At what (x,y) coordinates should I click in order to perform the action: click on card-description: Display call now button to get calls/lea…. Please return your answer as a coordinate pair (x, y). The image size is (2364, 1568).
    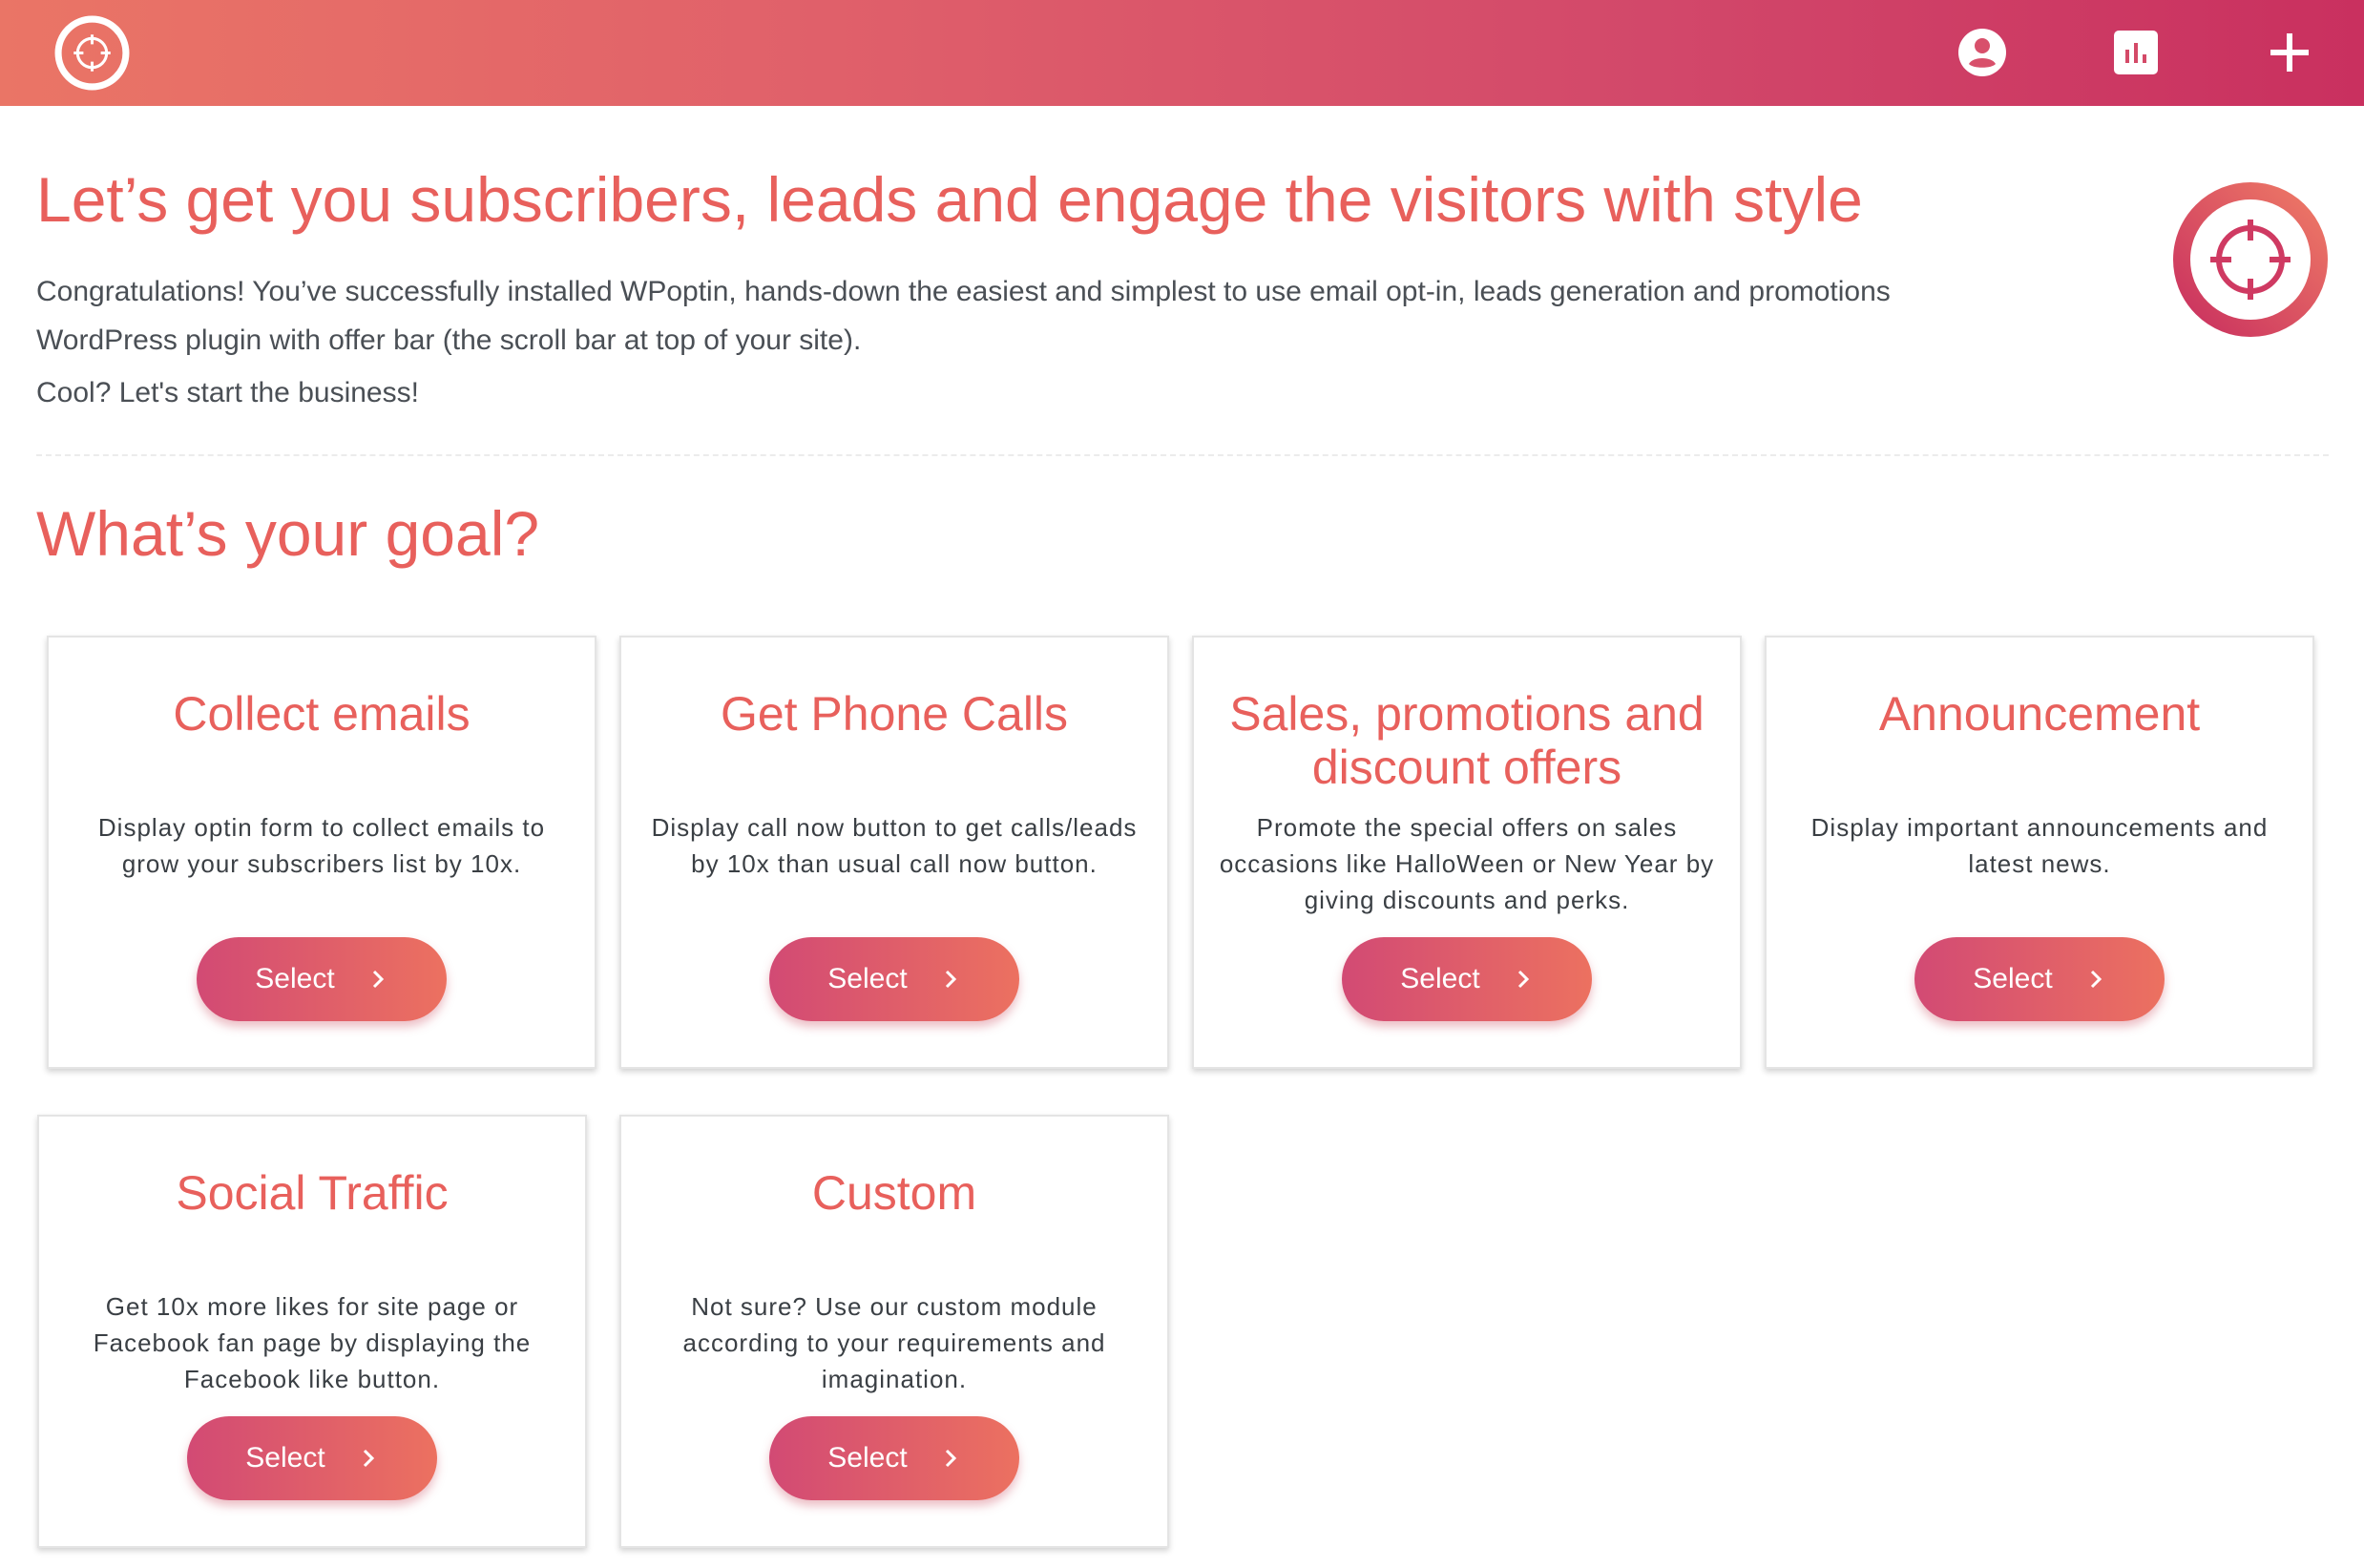
    Looking at the image, I should click on (894, 845).